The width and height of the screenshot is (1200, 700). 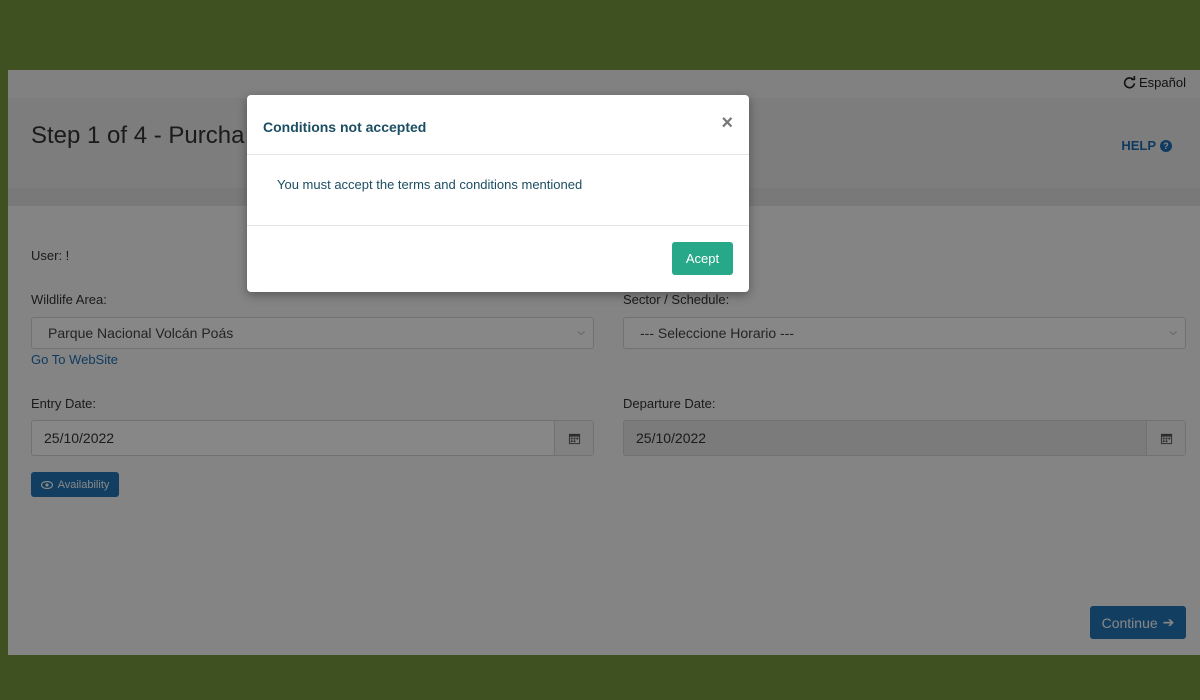 I want to click on dialog-header: Conditions not accepted ×, so click(x=498, y=125).